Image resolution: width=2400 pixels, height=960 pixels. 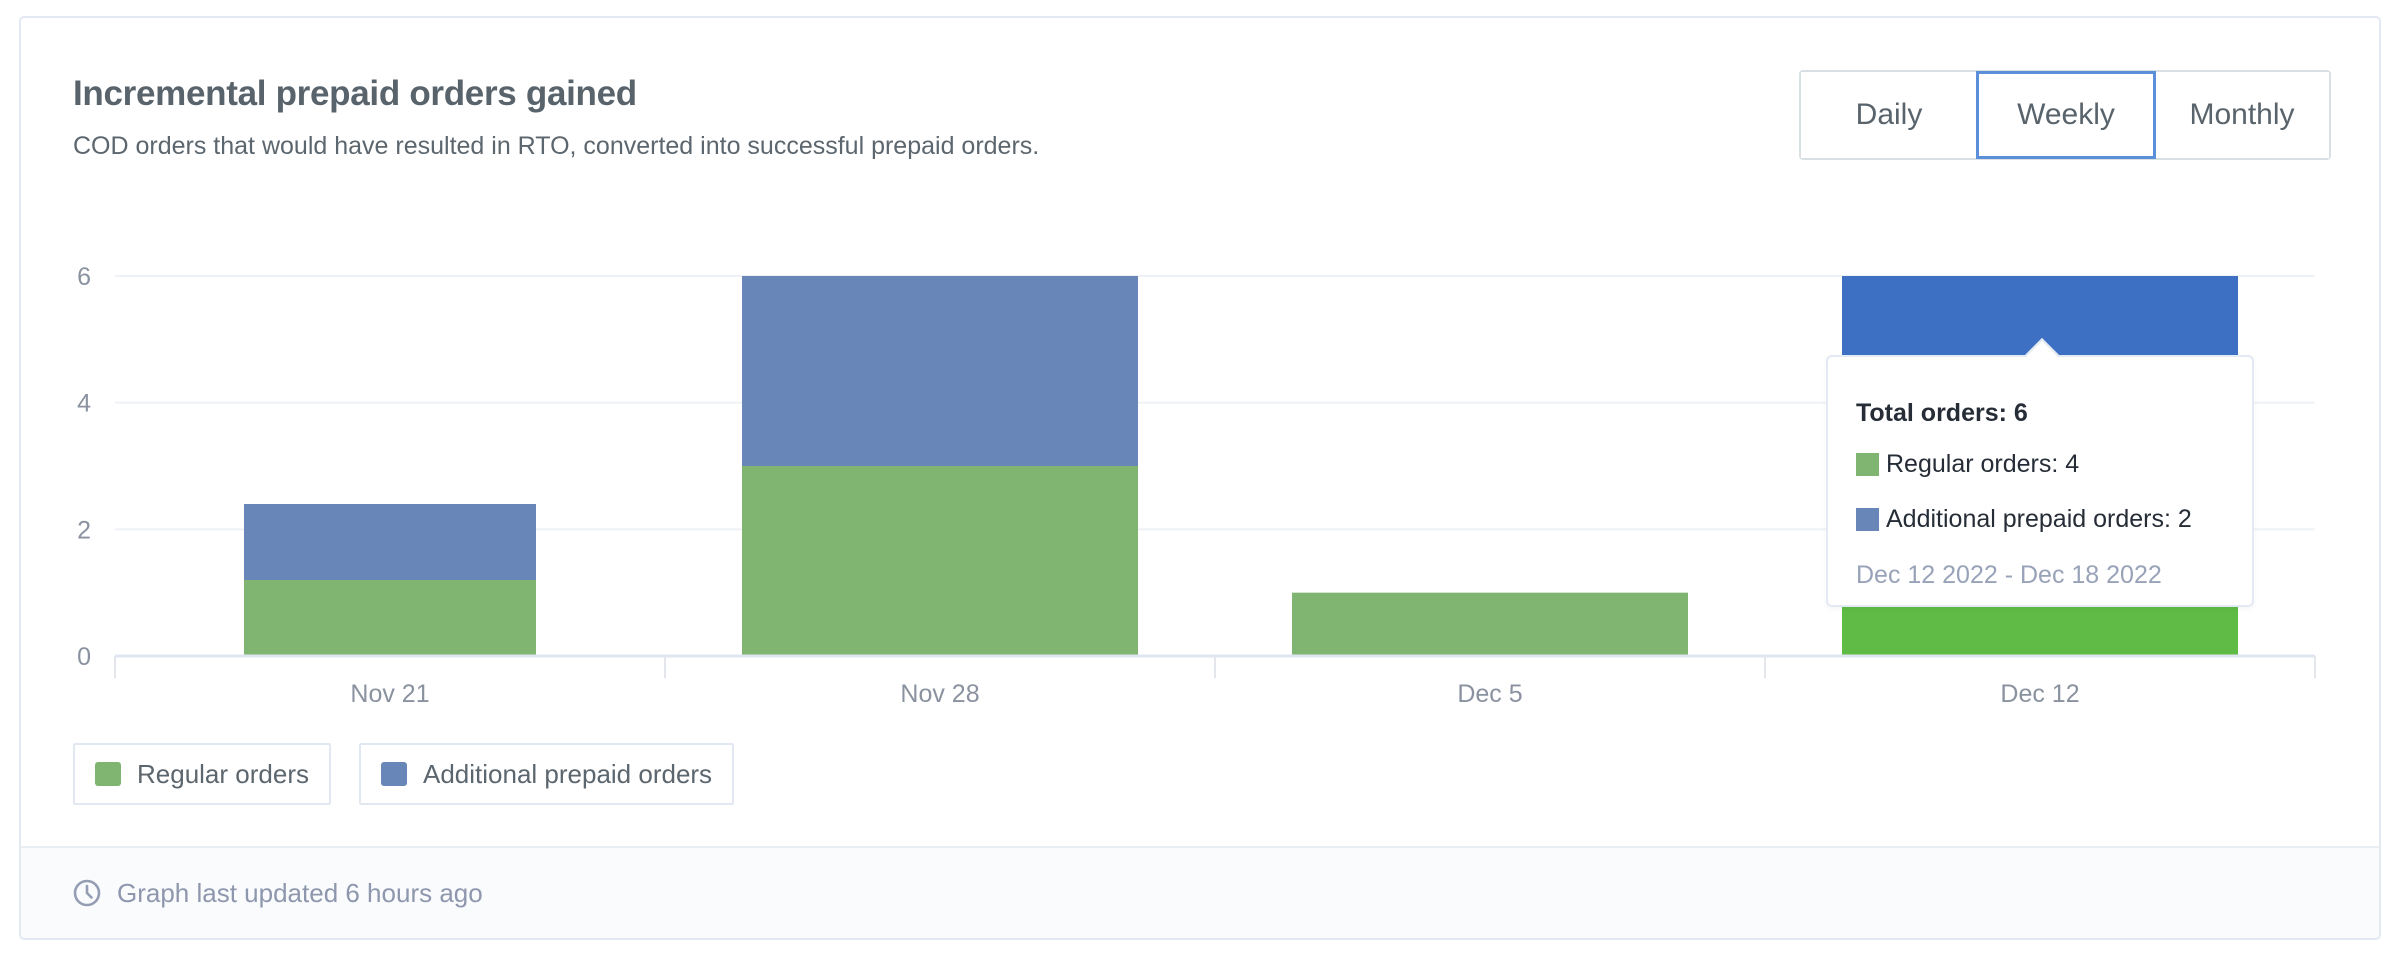 What do you see at coordinates (1867, 519) in the screenshot?
I see `additional-swatch-icon` at bounding box center [1867, 519].